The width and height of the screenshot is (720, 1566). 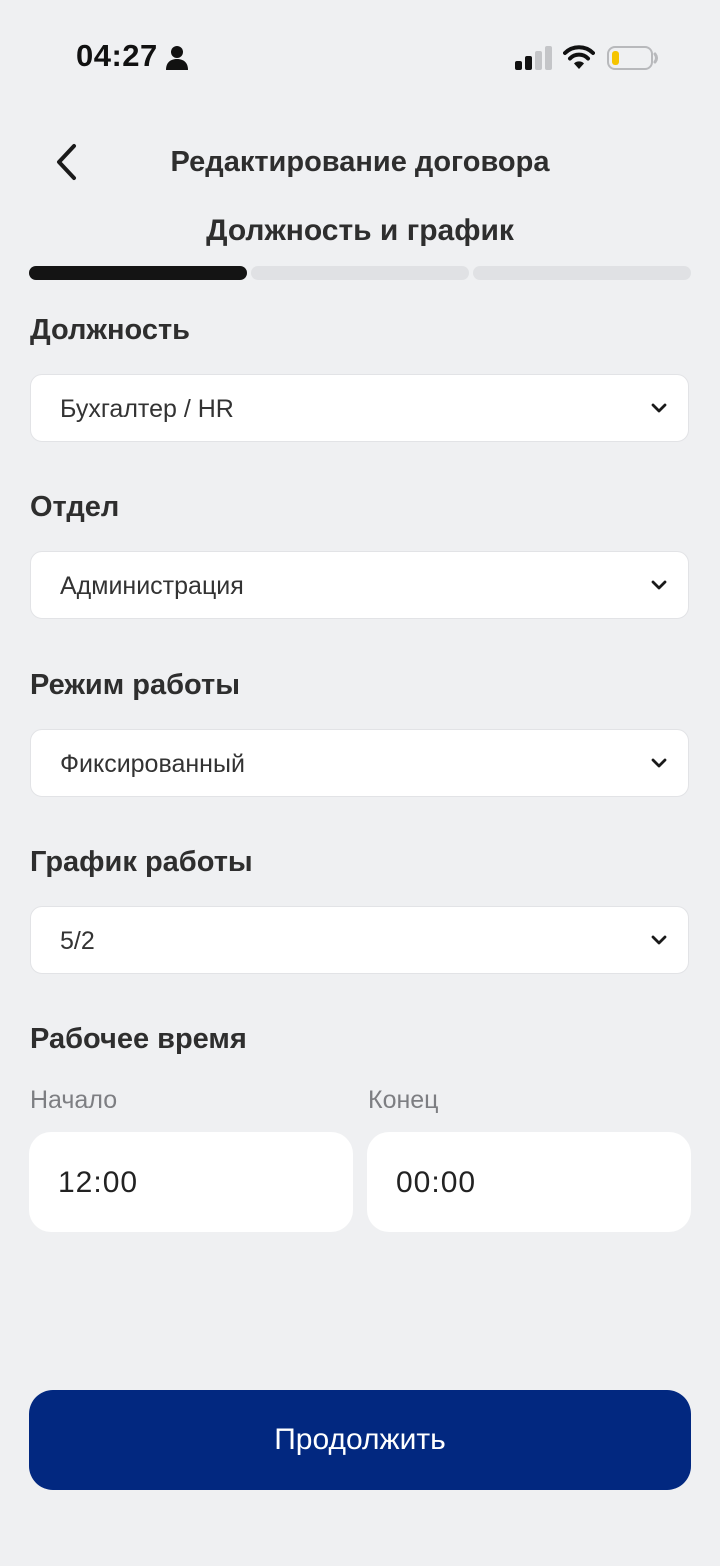 I want to click on start-time-label: Начало, so click(x=74, y=1100).